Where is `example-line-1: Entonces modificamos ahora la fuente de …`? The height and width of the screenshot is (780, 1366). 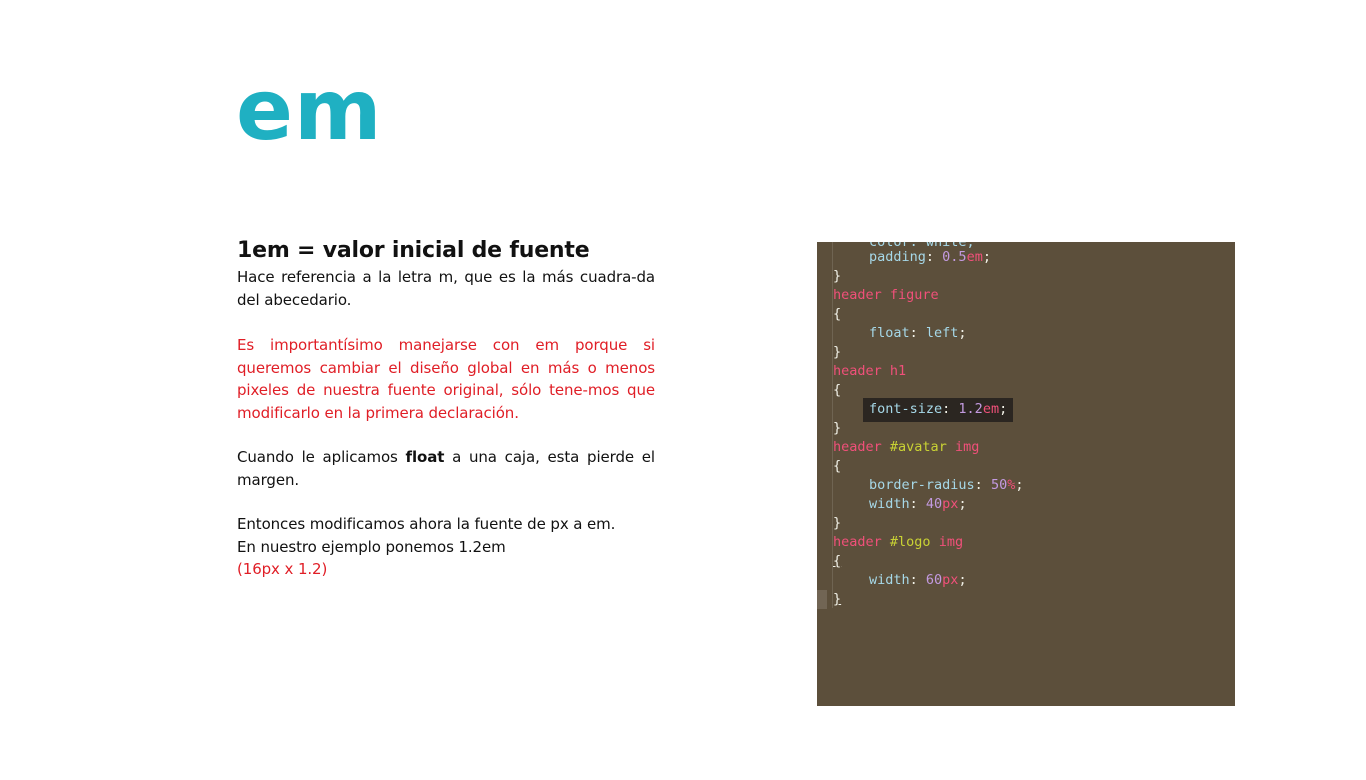
example-line-1: Entonces modificamos ahora la fuente de … is located at coordinates (426, 524).